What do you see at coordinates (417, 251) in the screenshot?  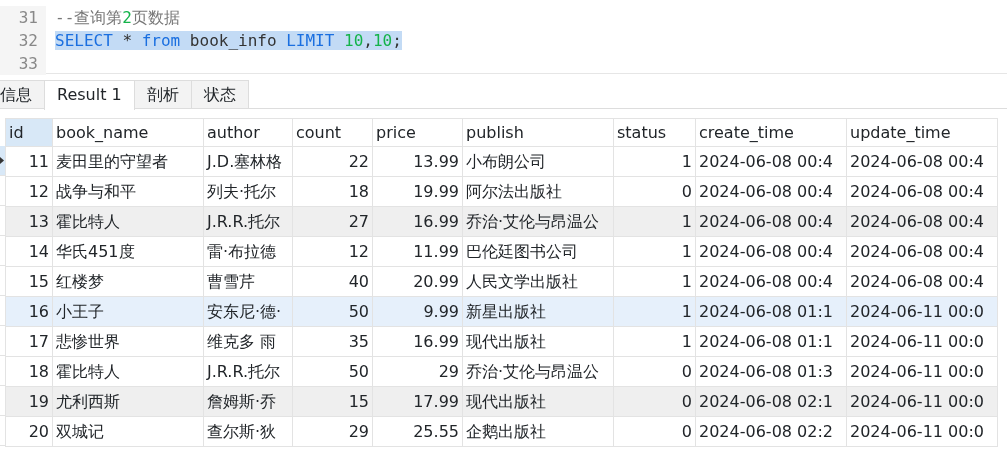 I see `table-cell: 11.99` at bounding box center [417, 251].